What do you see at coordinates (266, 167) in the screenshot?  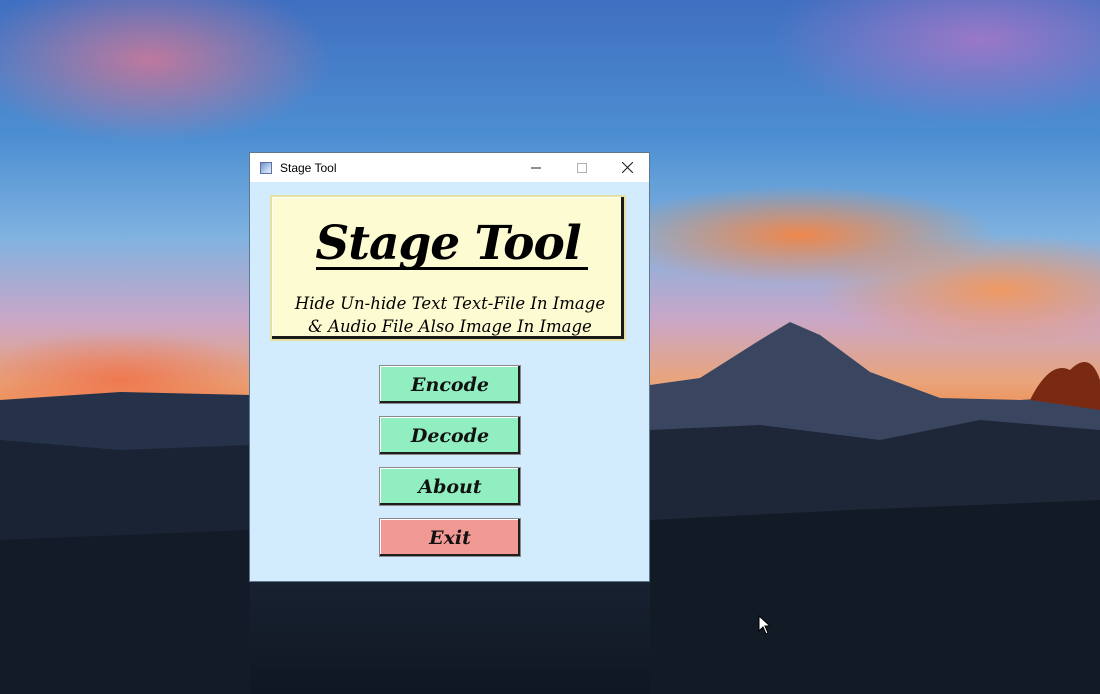 I see `app-icon` at bounding box center [266, 167].